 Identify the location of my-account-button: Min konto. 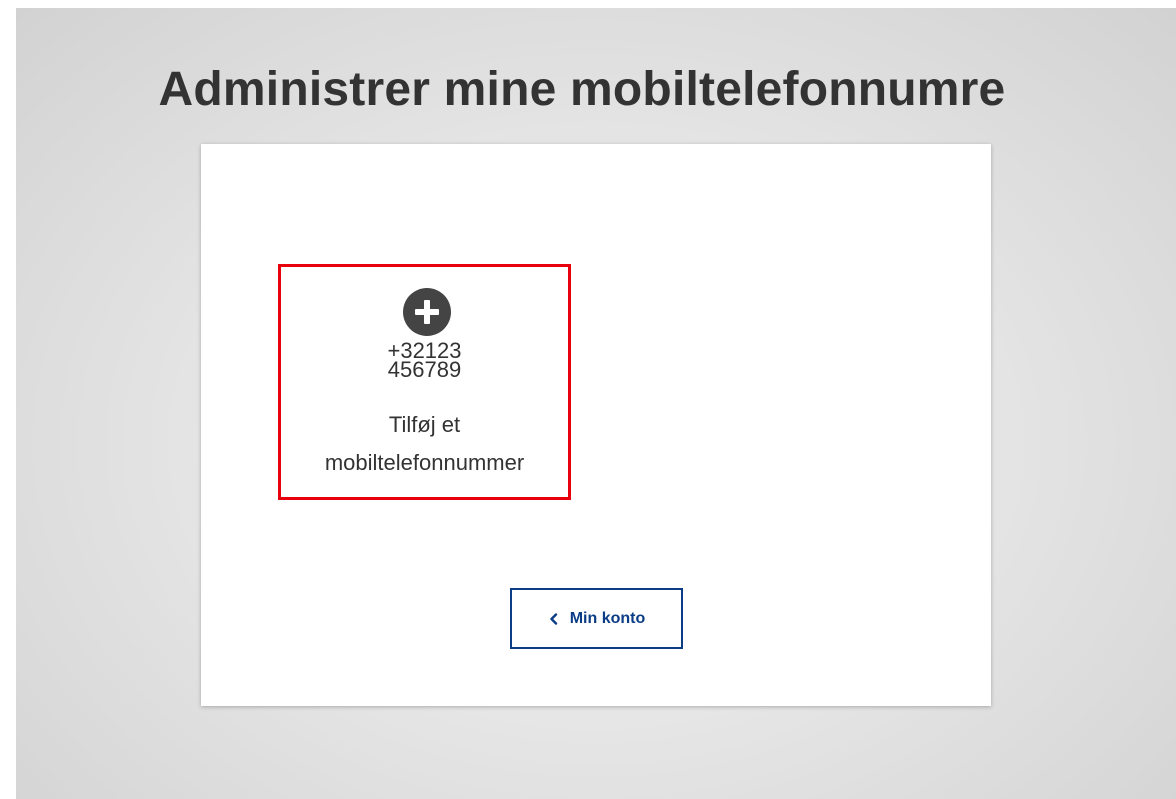
(596, 618).